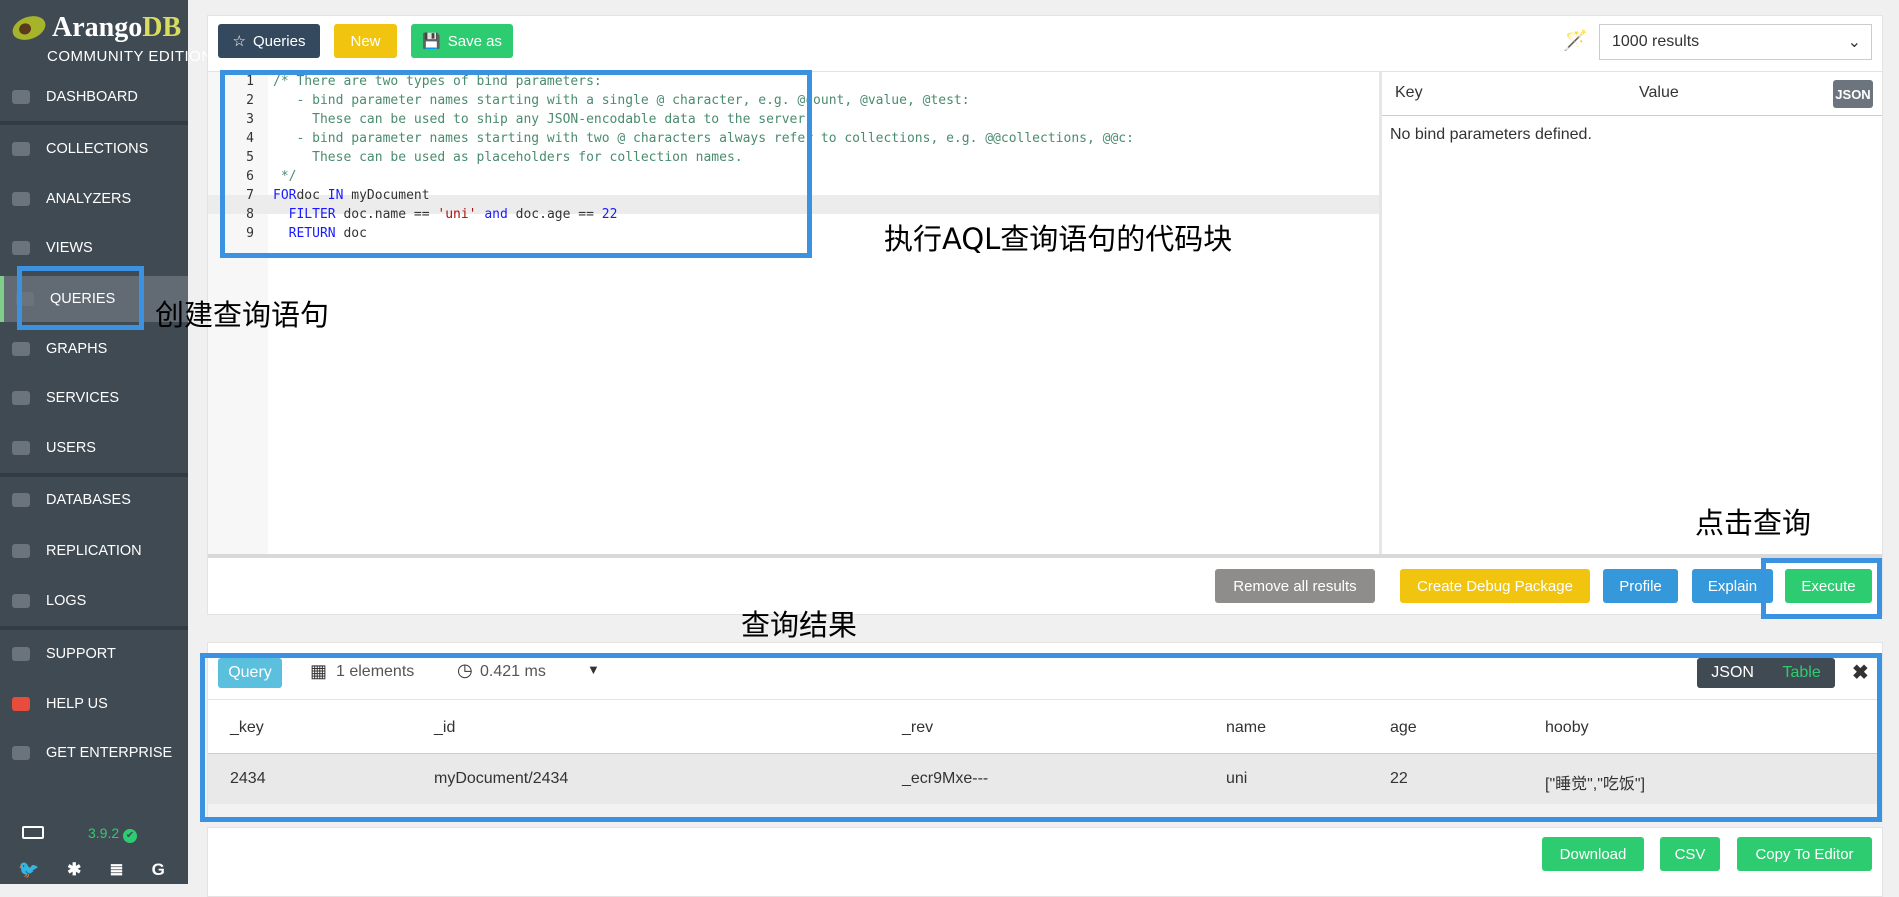  I want to click on cogs-icon, so click(21, 398).